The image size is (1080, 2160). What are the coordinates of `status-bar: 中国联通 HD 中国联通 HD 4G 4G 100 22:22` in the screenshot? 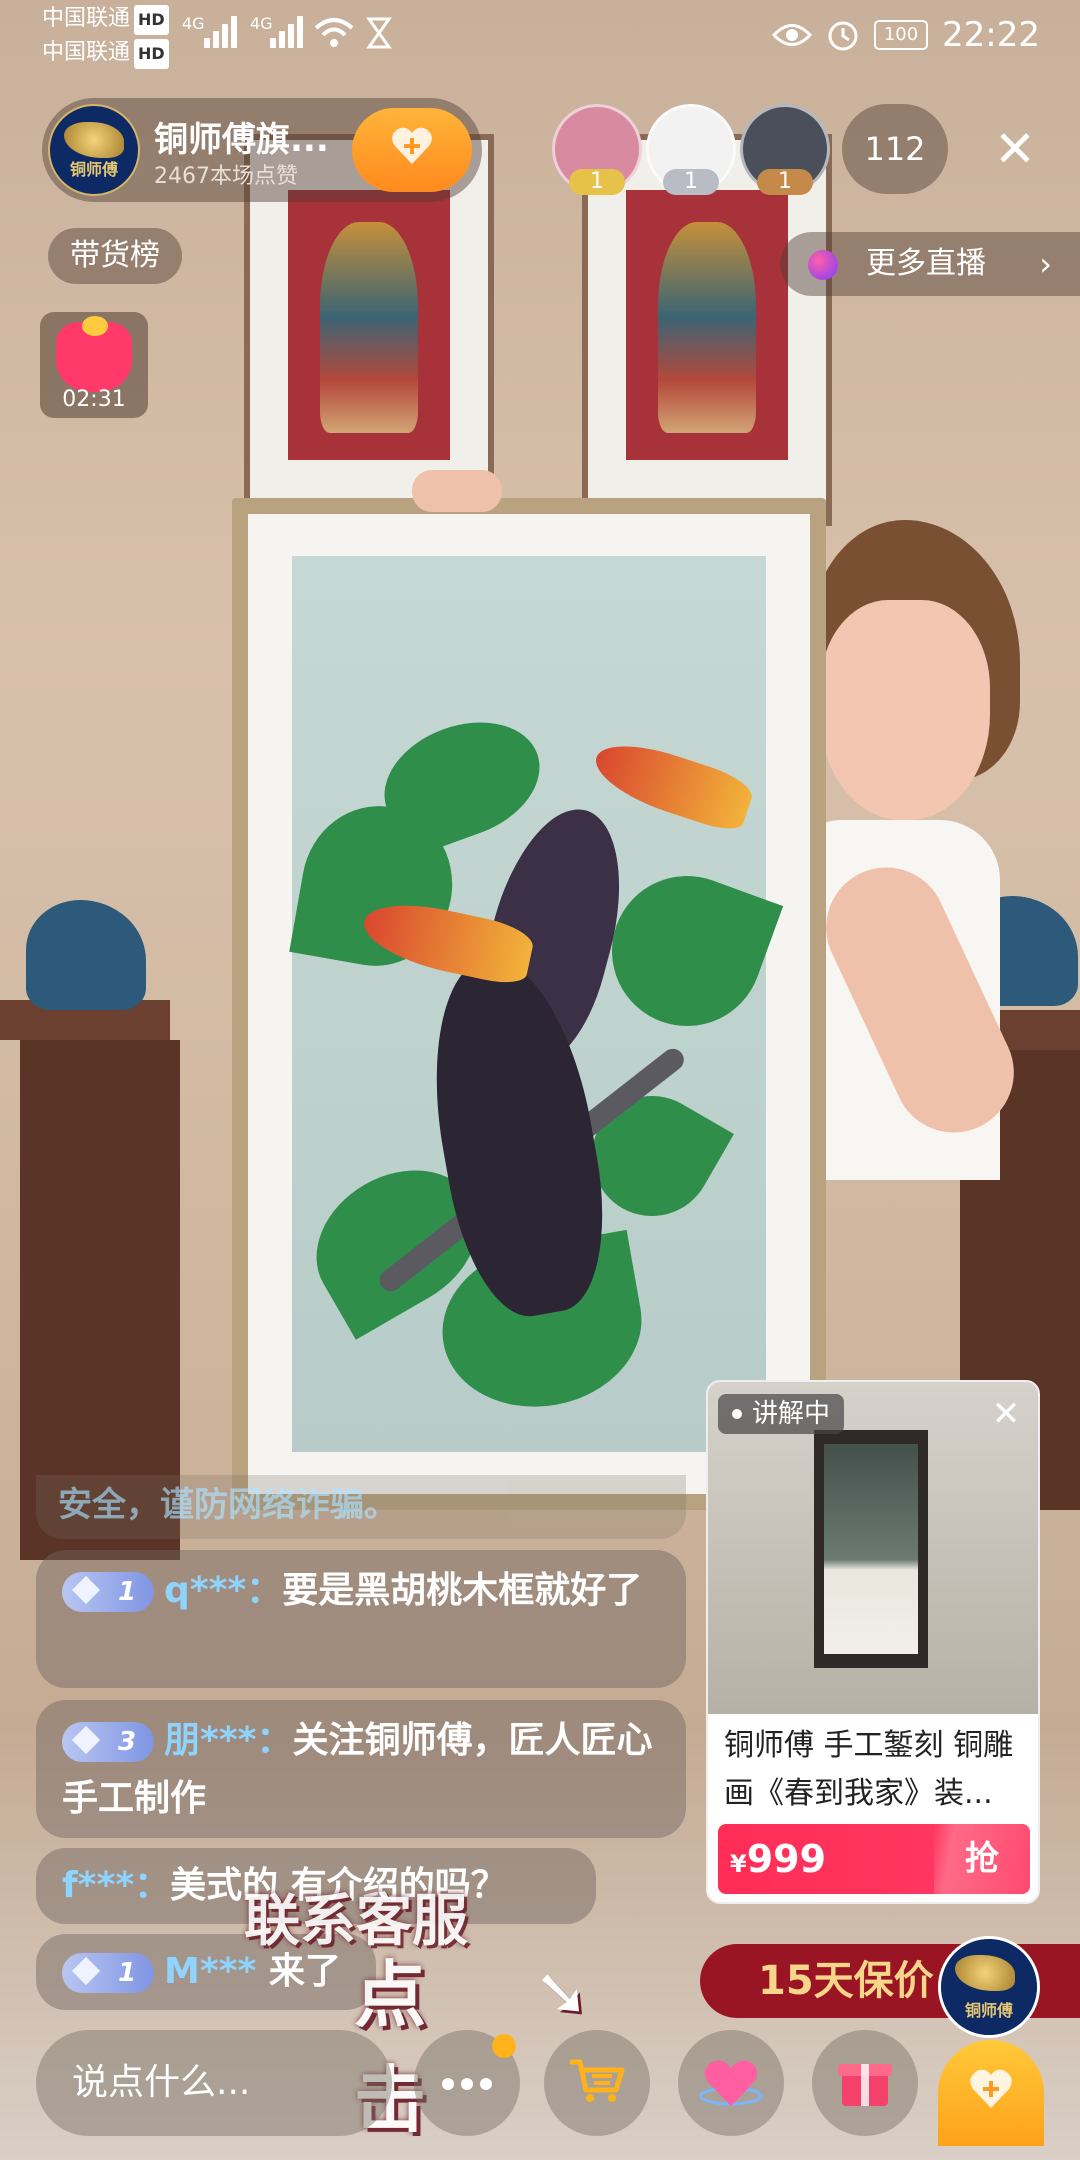 It's located at (540, 36).